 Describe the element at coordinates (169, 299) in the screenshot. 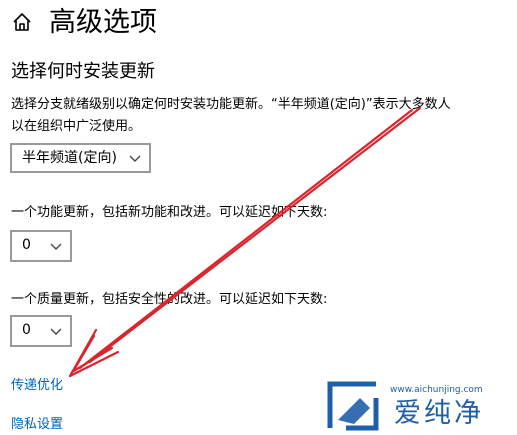

I see `quality-update-label: 一个质量更新，包括安全性的改进。可以延迟如下天数:` at that location.